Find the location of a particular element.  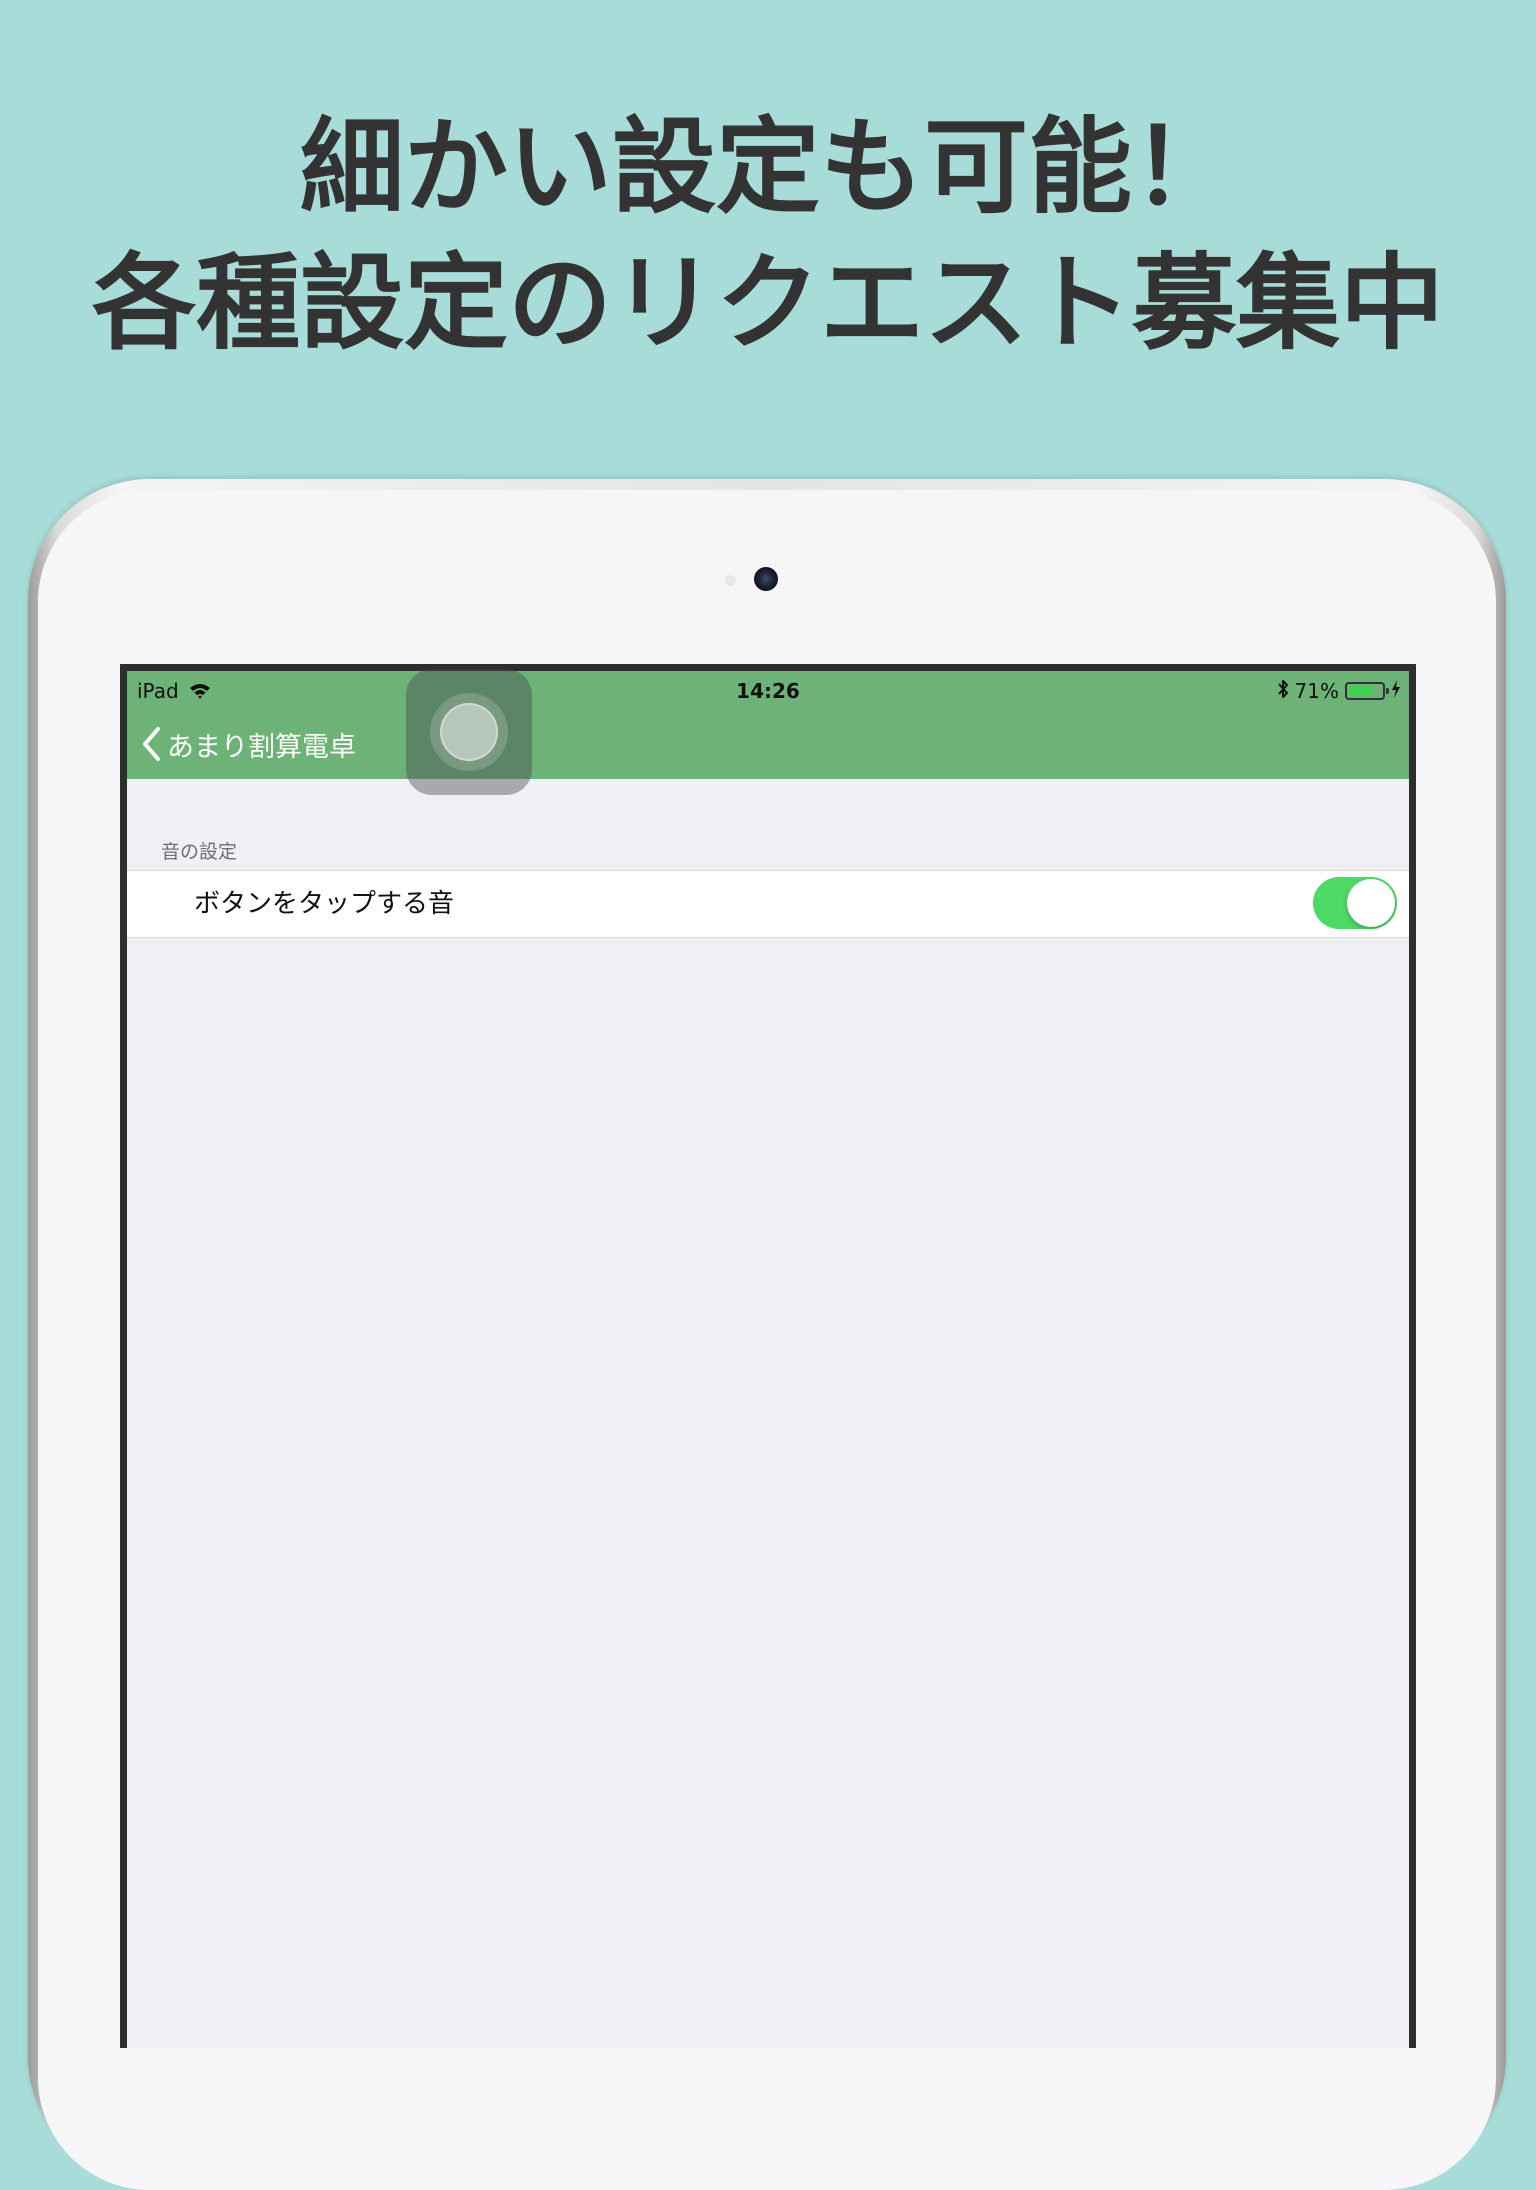

battery-percent: 71% is located at coordinates (1316, 691).